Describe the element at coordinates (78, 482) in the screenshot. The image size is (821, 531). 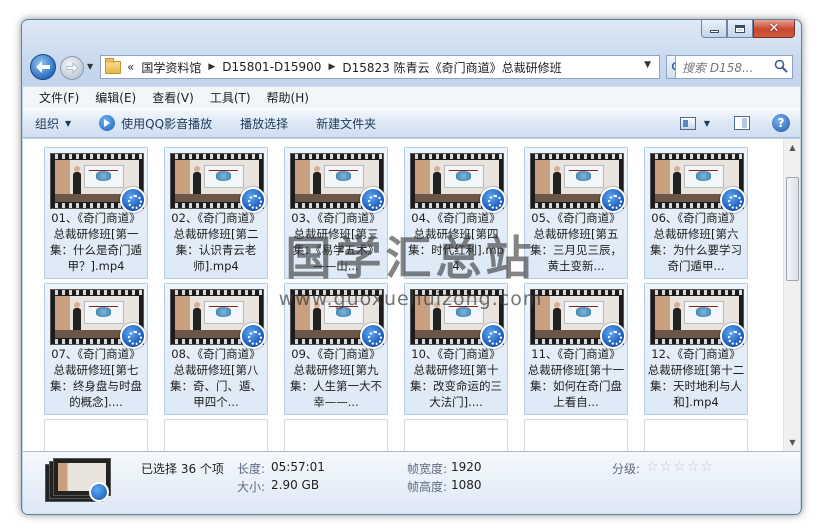
I see `selection-thumbnail` at that location.